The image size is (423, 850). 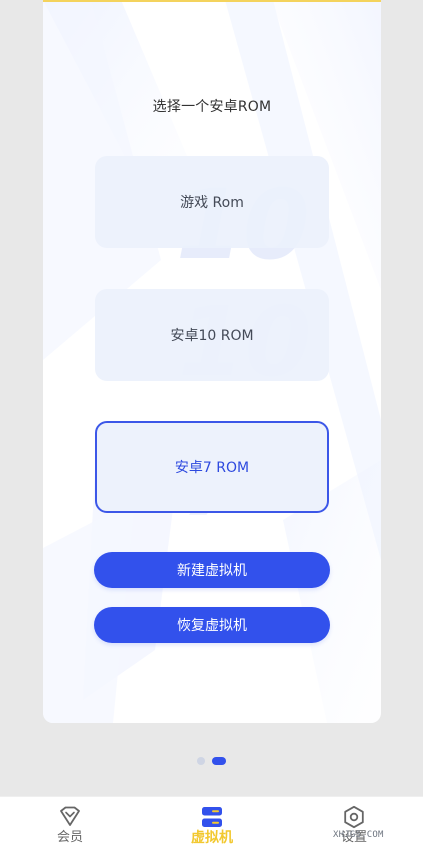 I want to click on rom-option-game-label: 游戏 Rom, so click(x=212, y=203).